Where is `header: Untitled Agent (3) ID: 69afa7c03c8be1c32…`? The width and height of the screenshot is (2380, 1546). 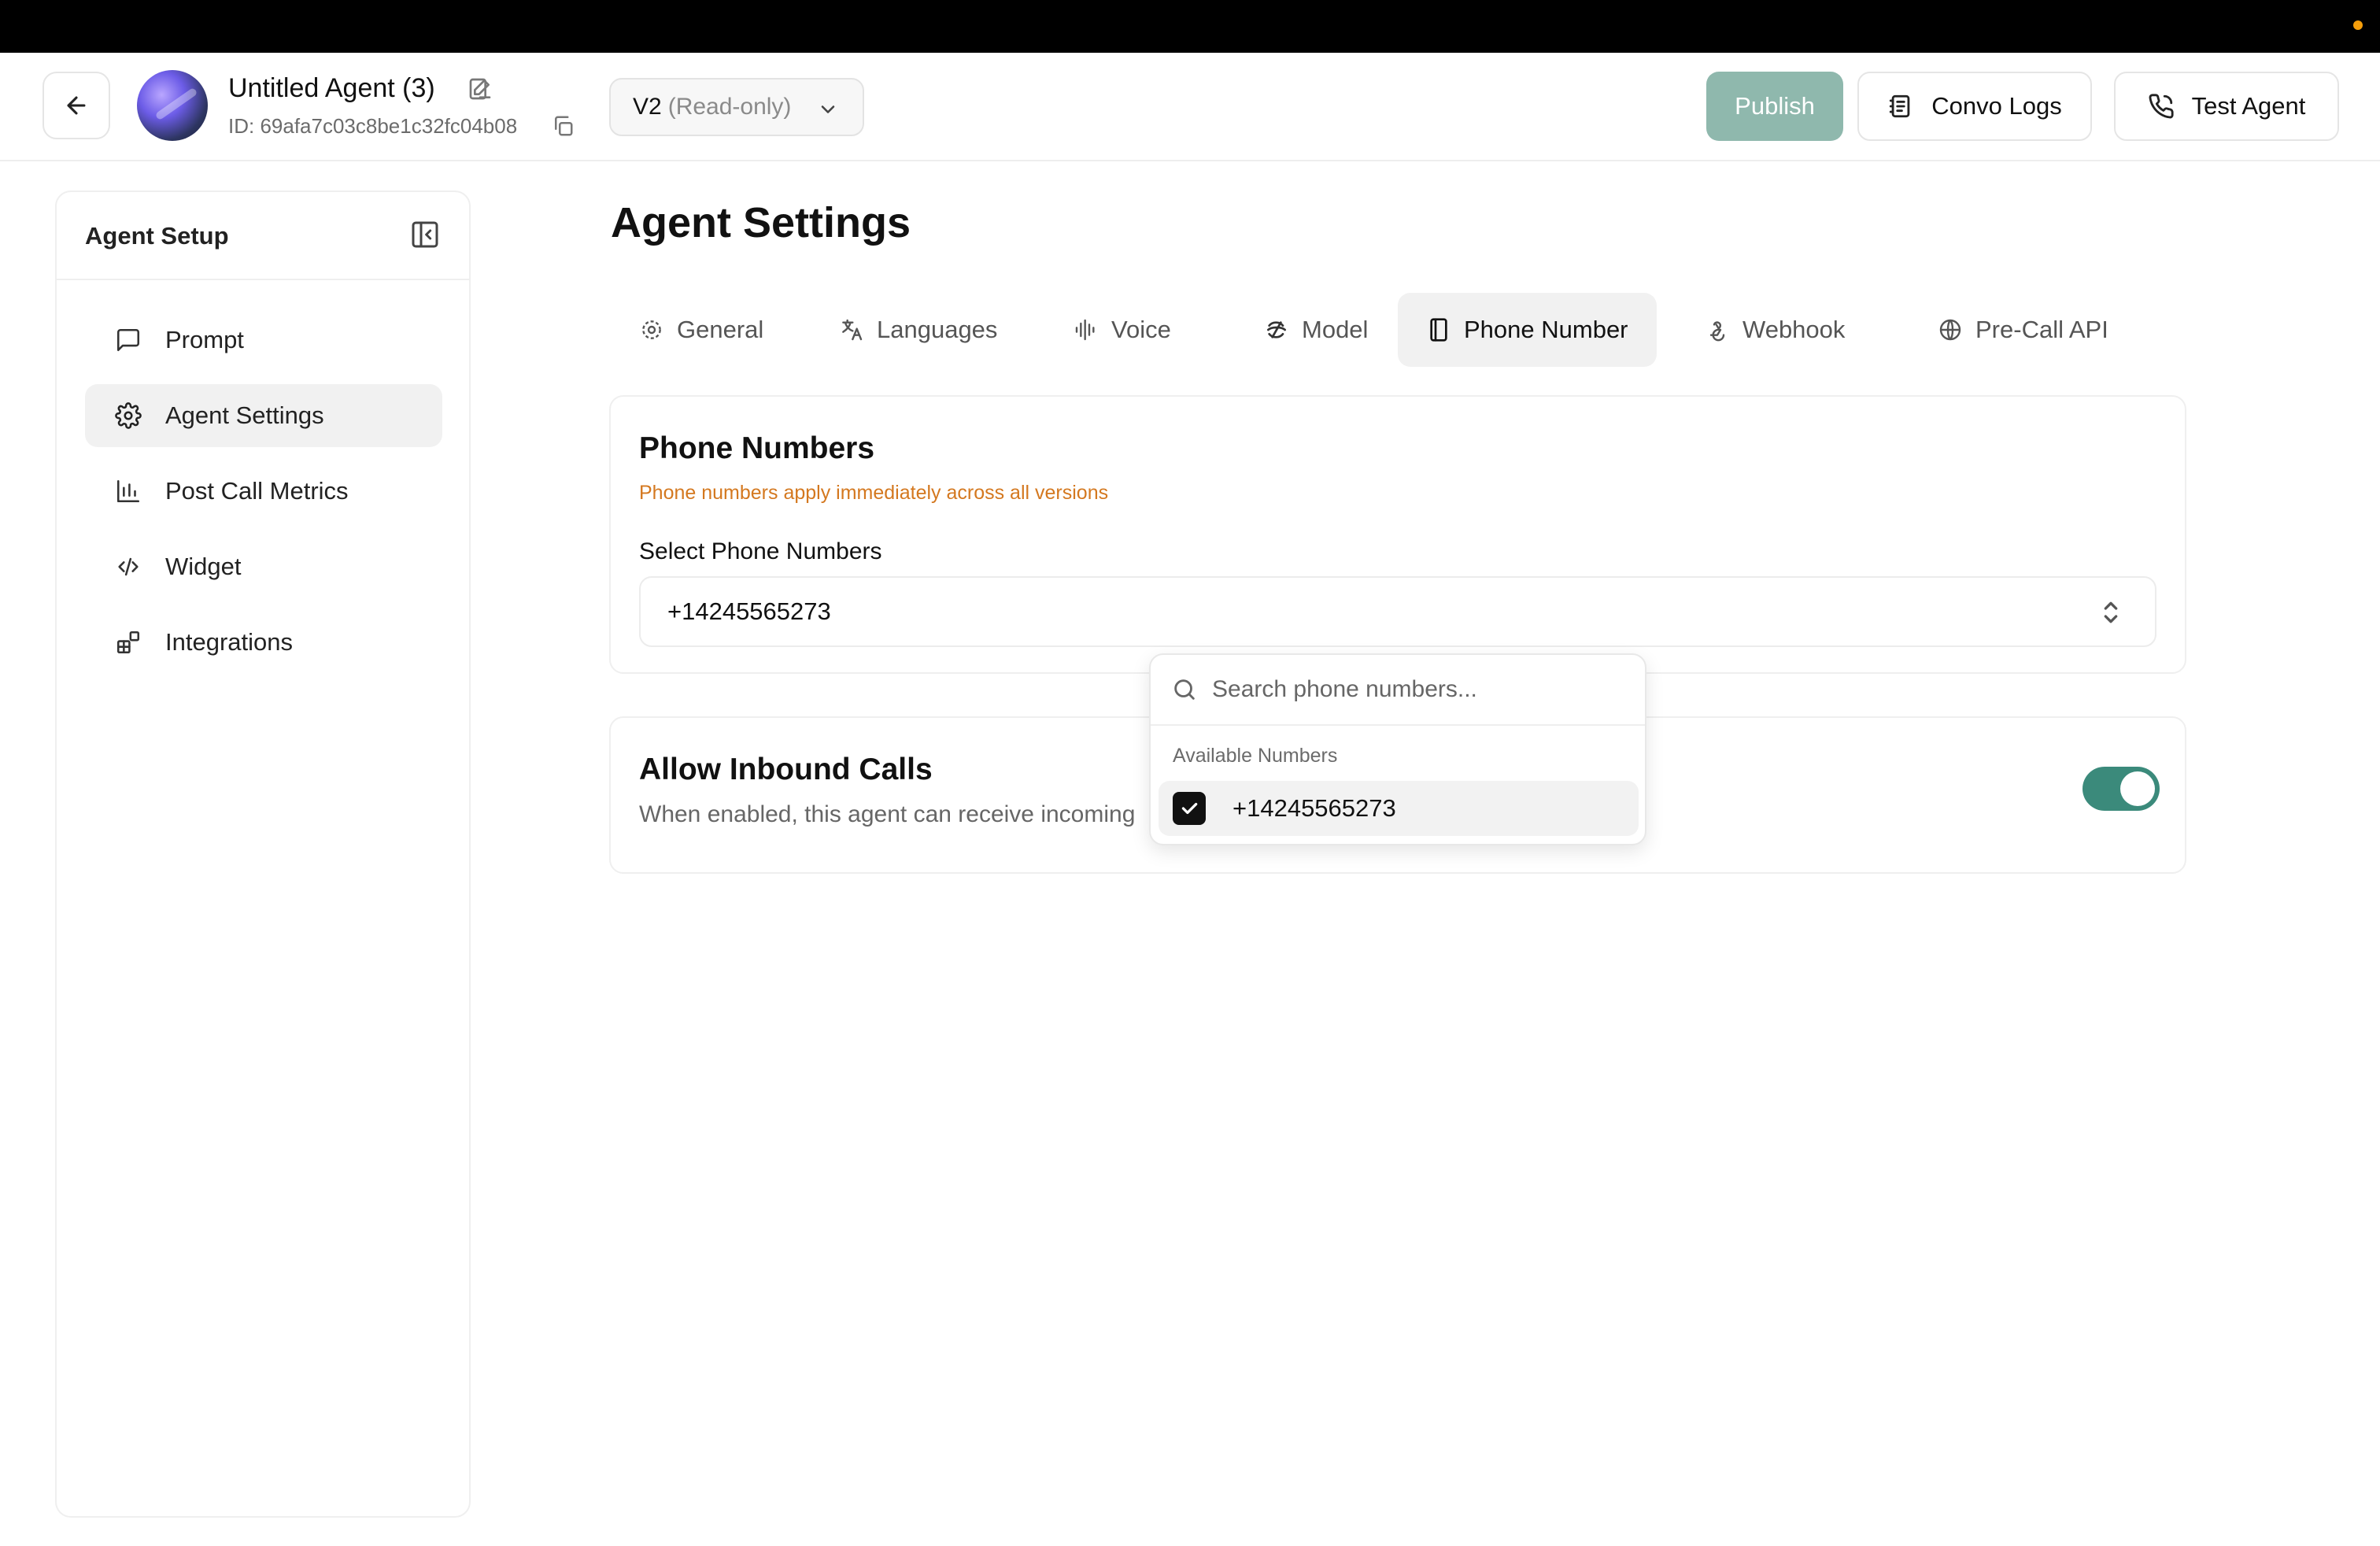
header: Untitled Agent (3) ID: 69afa7c03c8be1c32… is located at coordinates (1190, 107).